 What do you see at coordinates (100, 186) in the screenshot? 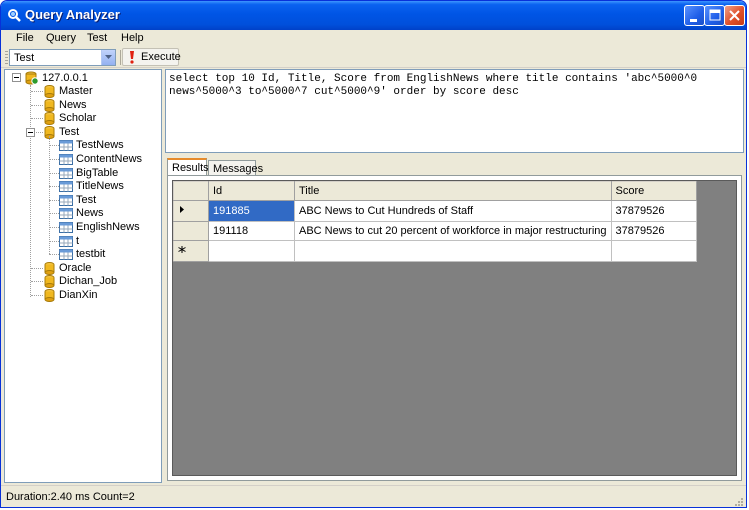
I see `tree-table-item: TitleNews` at bounding box center [100, 186].